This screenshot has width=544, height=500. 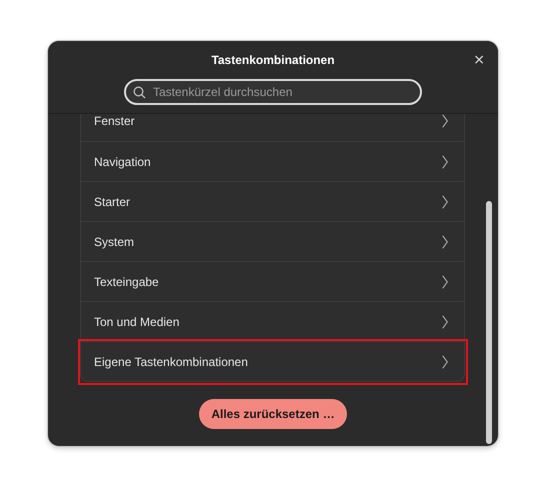 What do you see at coordinates (273, 92) in the screenshot?
I see `search-field: Tastenkürzel durchsuchen` at bounding box center [273, 92].